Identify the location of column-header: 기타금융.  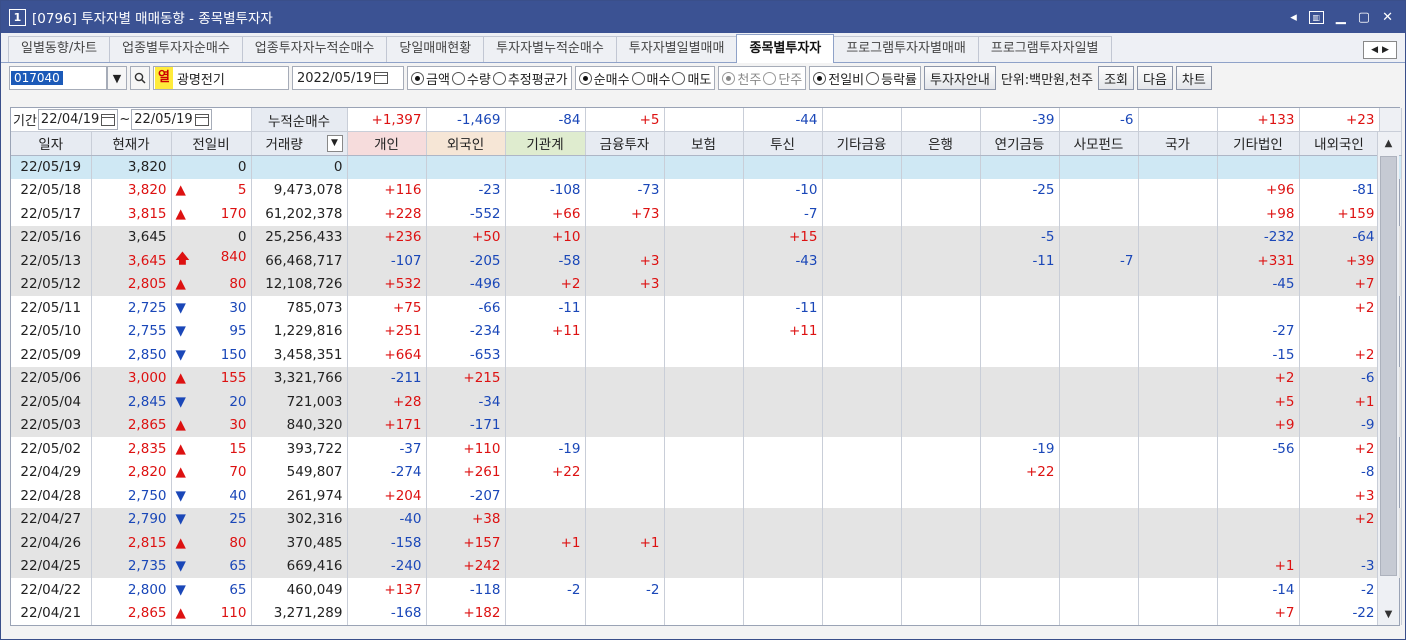
(862, 143).